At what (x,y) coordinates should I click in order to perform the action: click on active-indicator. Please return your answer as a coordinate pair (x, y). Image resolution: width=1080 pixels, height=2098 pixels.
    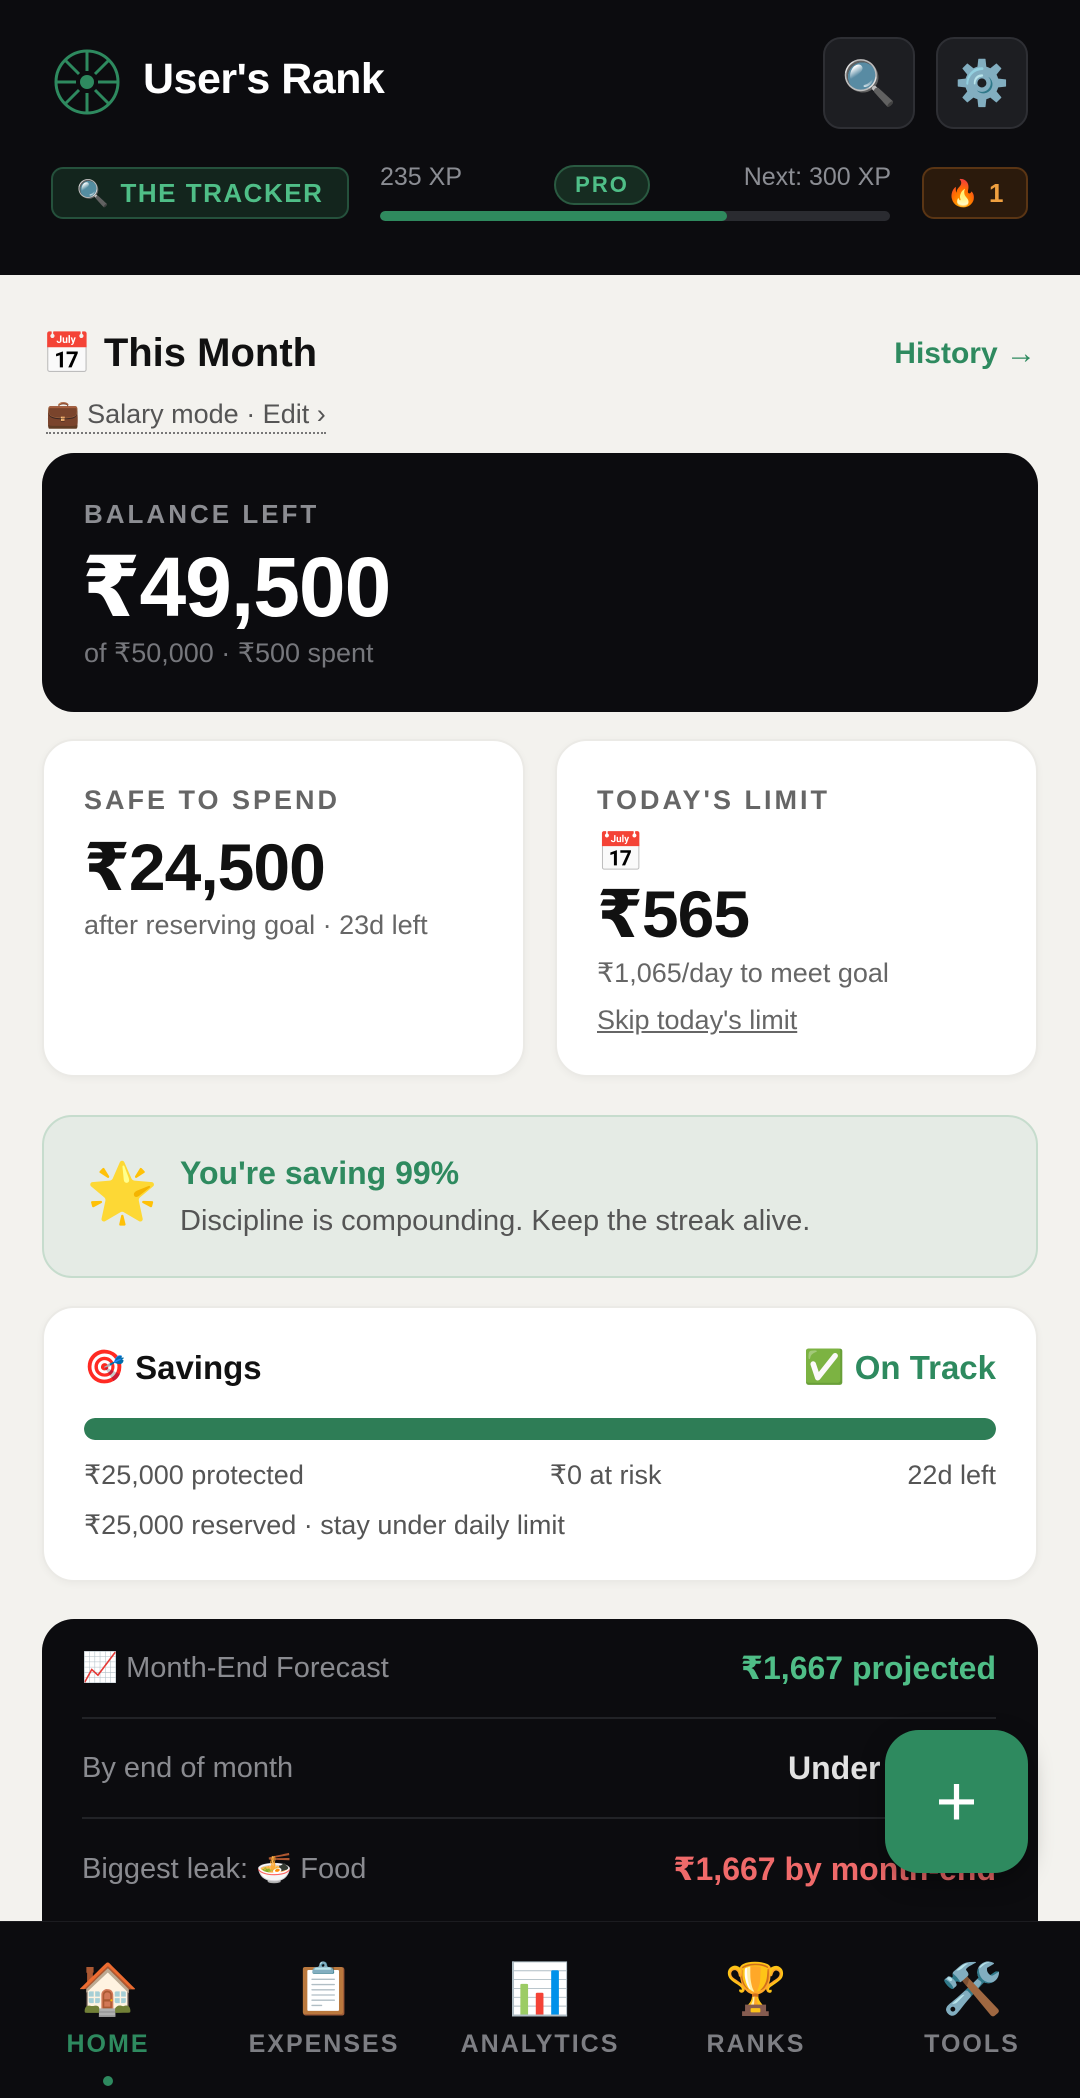
    Looking at the image, I should click on (108, 2081).